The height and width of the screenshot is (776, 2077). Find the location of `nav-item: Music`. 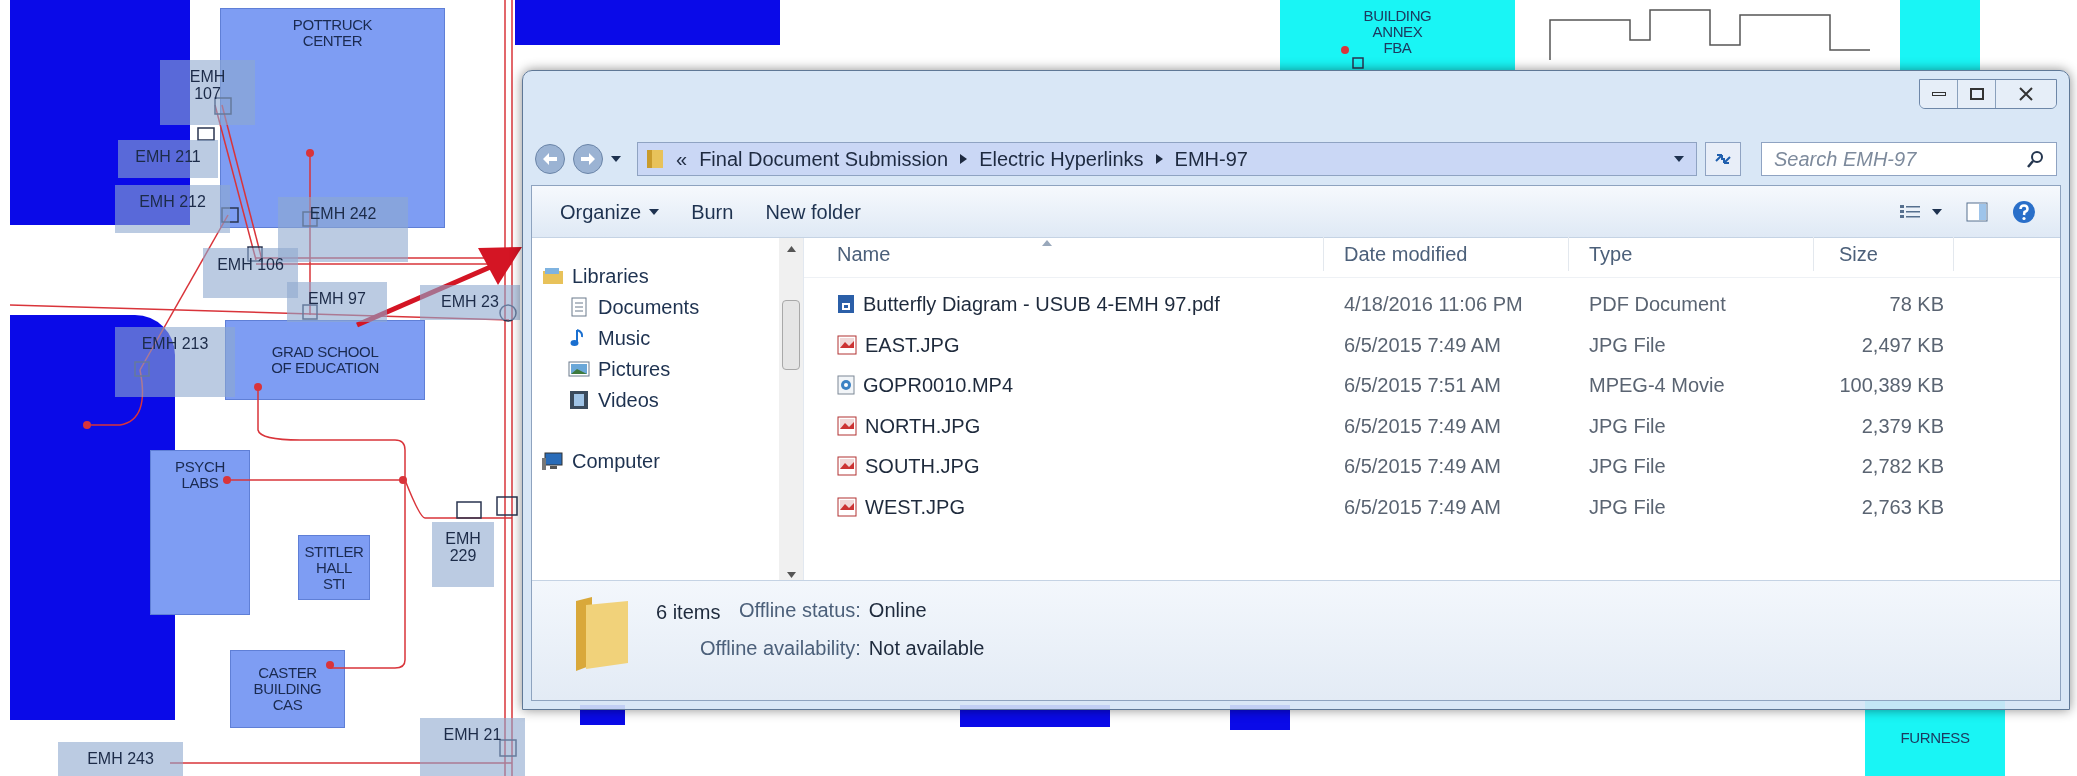

nav-item: Music is located at coordinates (655, 337).